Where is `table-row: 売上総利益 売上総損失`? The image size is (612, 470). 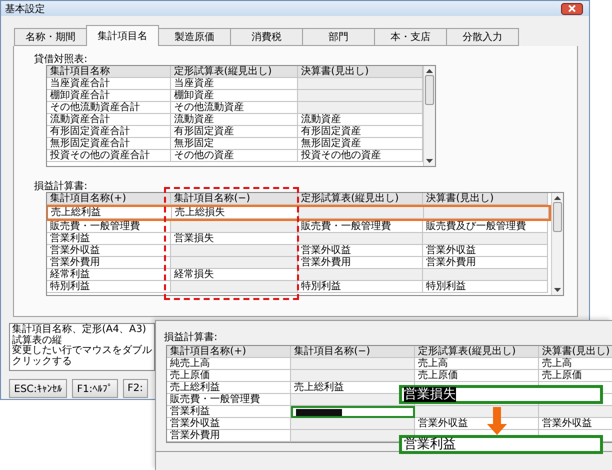
table-row: 売上総利益 売上総損失 is located at coordinates (299, 213).